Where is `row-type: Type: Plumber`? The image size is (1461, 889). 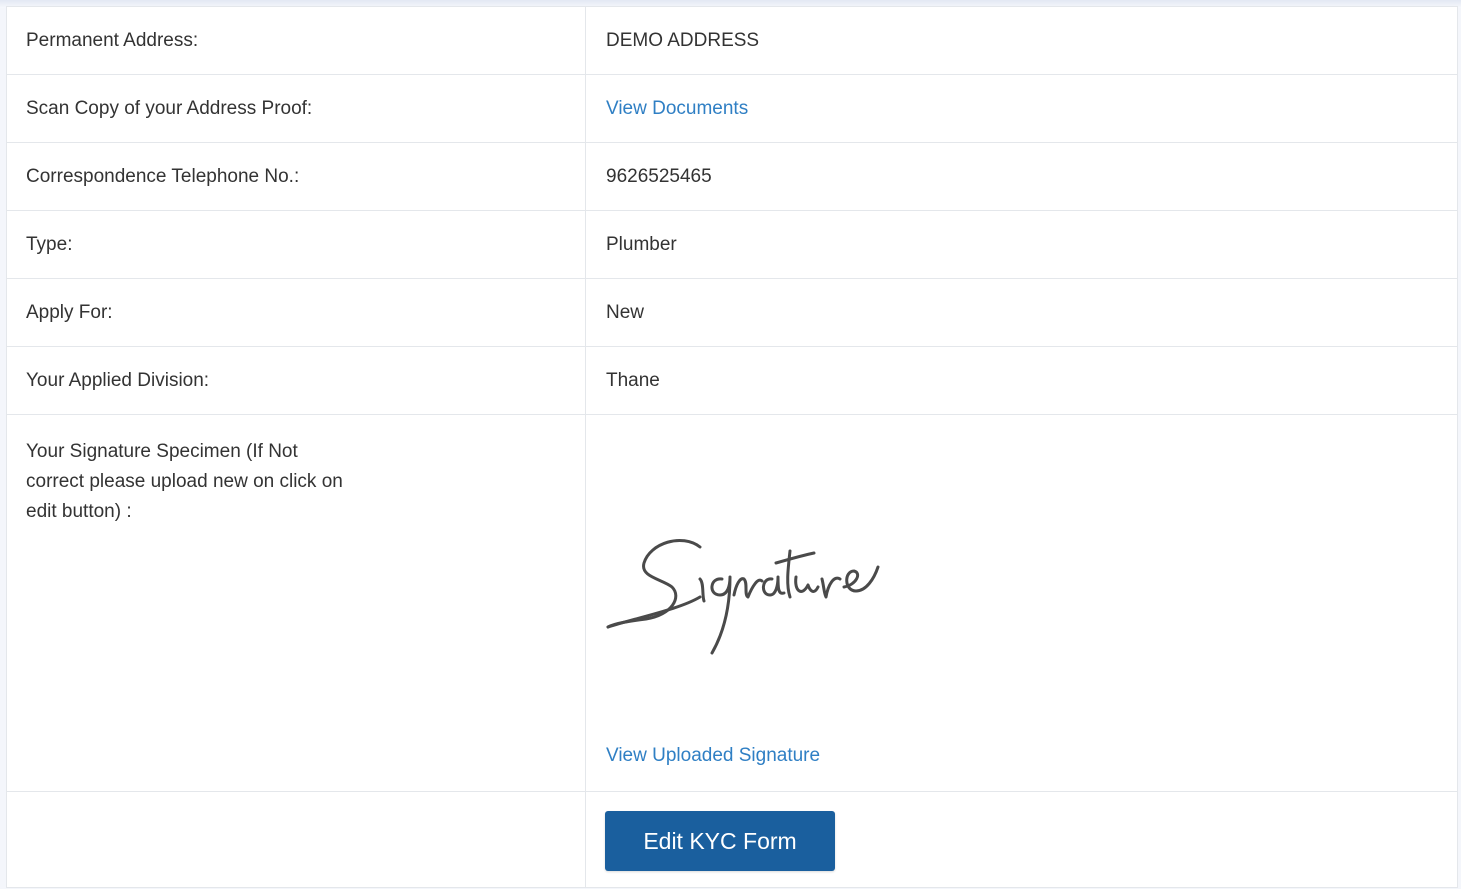
row-type: Type: Plumber is located at coordinates (732, 244).